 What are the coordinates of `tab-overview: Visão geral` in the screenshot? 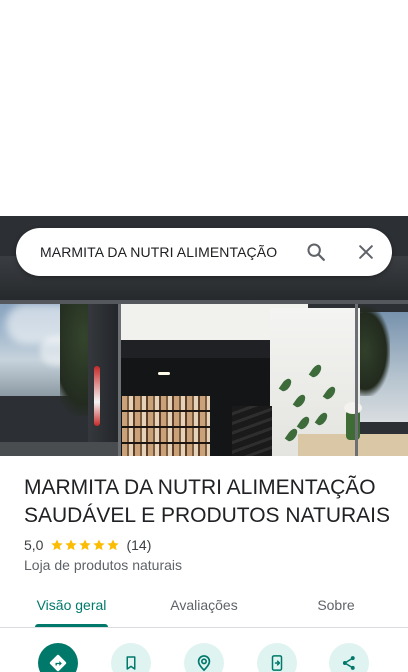 It's located at (71, 606).